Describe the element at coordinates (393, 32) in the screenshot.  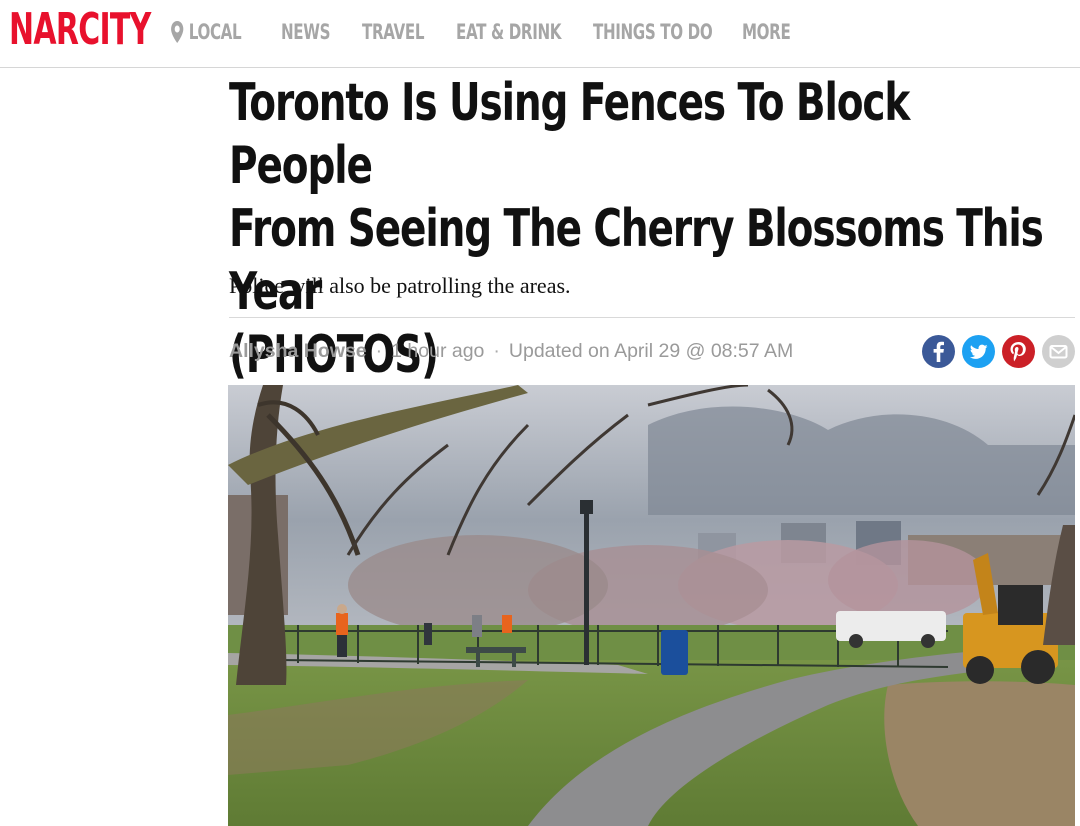
I see `nav-item-travel: TRAVEL` at that location.